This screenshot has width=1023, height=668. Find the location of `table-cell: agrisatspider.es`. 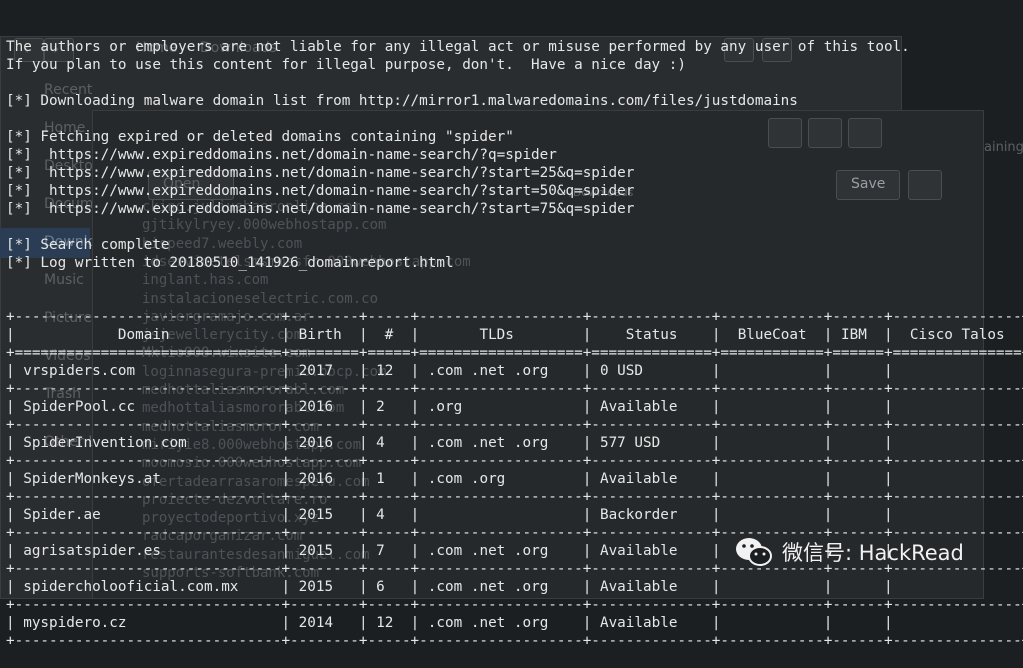

table-cell: agrisatspider.es is located at coordinates (148, 551).